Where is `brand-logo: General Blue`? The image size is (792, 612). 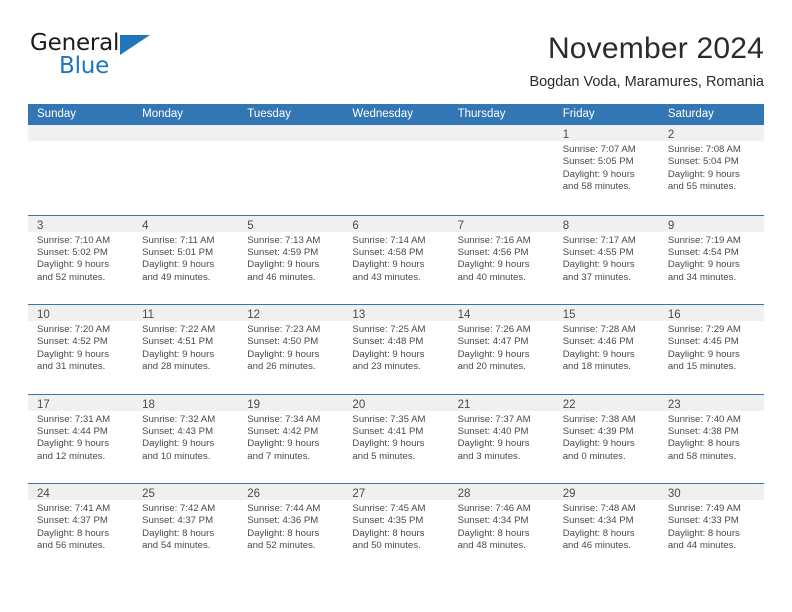 brand-logo: General Blue is located at coordinates (143, 58).